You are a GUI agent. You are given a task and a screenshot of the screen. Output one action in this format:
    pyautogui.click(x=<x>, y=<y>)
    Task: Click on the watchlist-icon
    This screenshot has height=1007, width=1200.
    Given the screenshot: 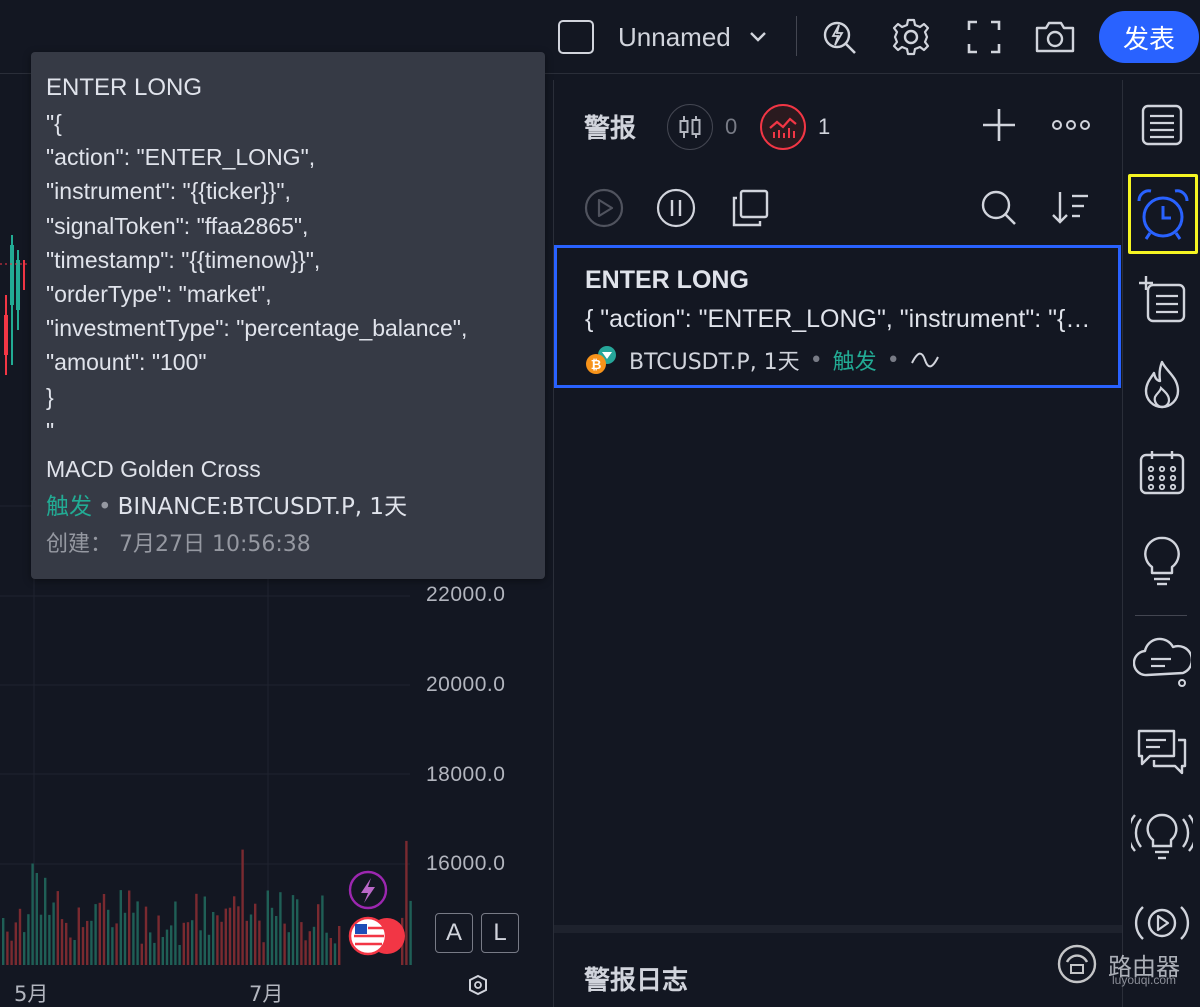 What is the action you would take?
    pyautogui.click(x=1162, y=125)
    